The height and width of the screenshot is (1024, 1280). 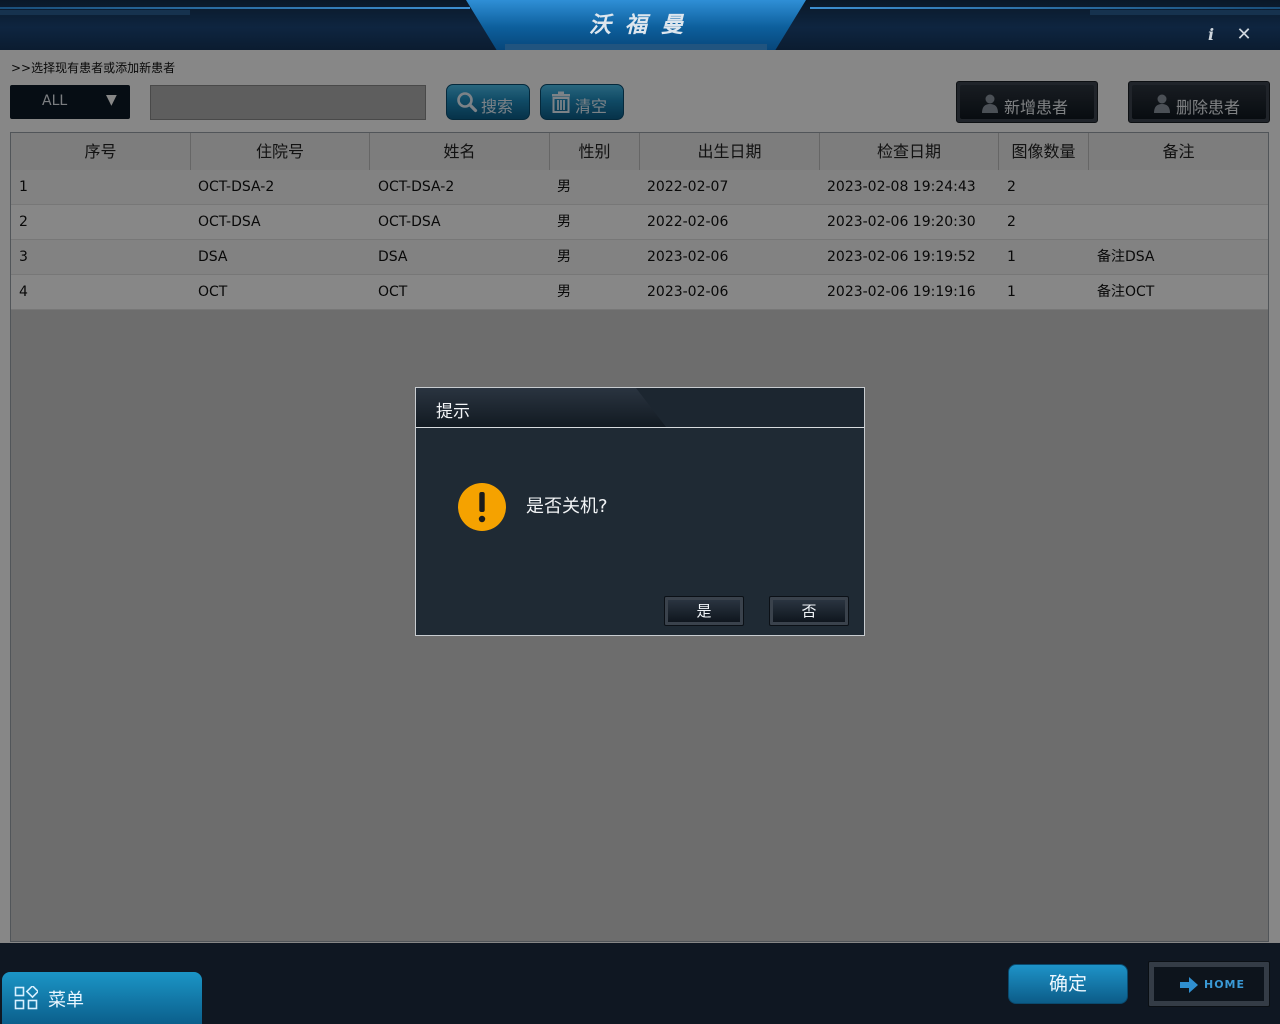 What do you see at coordinates (26, 998) in the screenshot?
I see `grid-icon` at bounding box center [26, 998].